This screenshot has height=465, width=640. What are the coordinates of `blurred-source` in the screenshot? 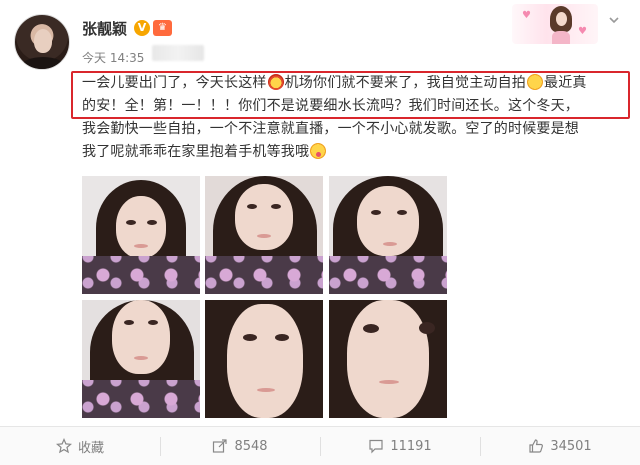 It's located at (178, 53).